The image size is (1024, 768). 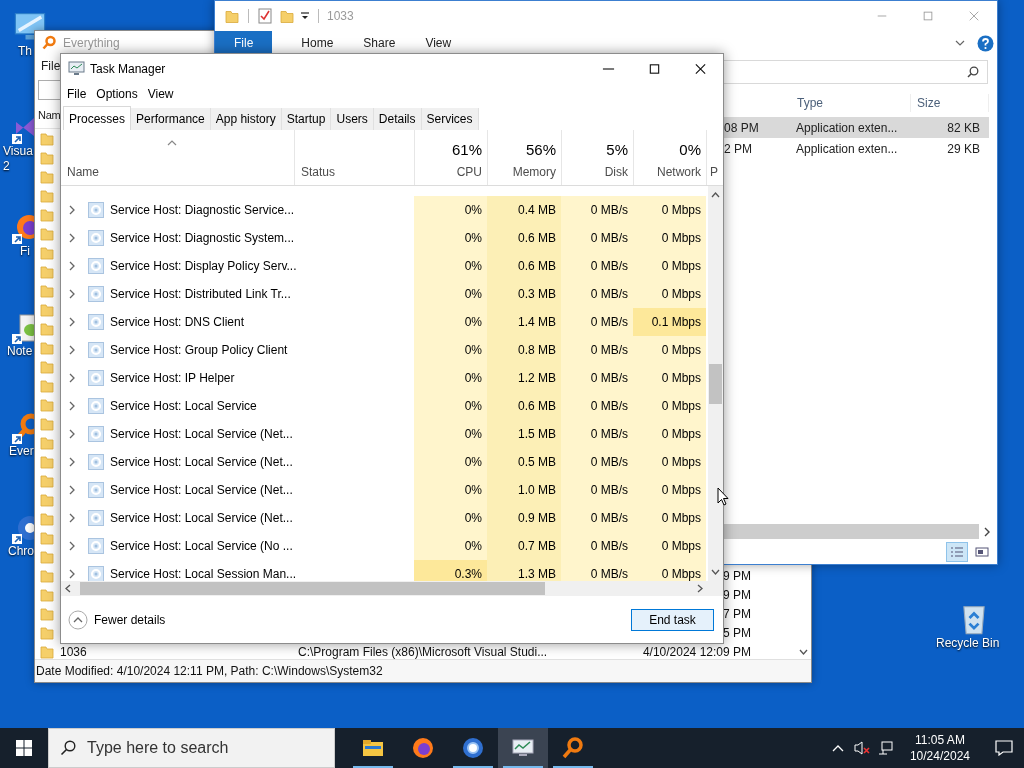 What do you see at coordinates (523, 748) in the screenshot?
I see `taskbar-app-button` at bounding box center [523, 748].